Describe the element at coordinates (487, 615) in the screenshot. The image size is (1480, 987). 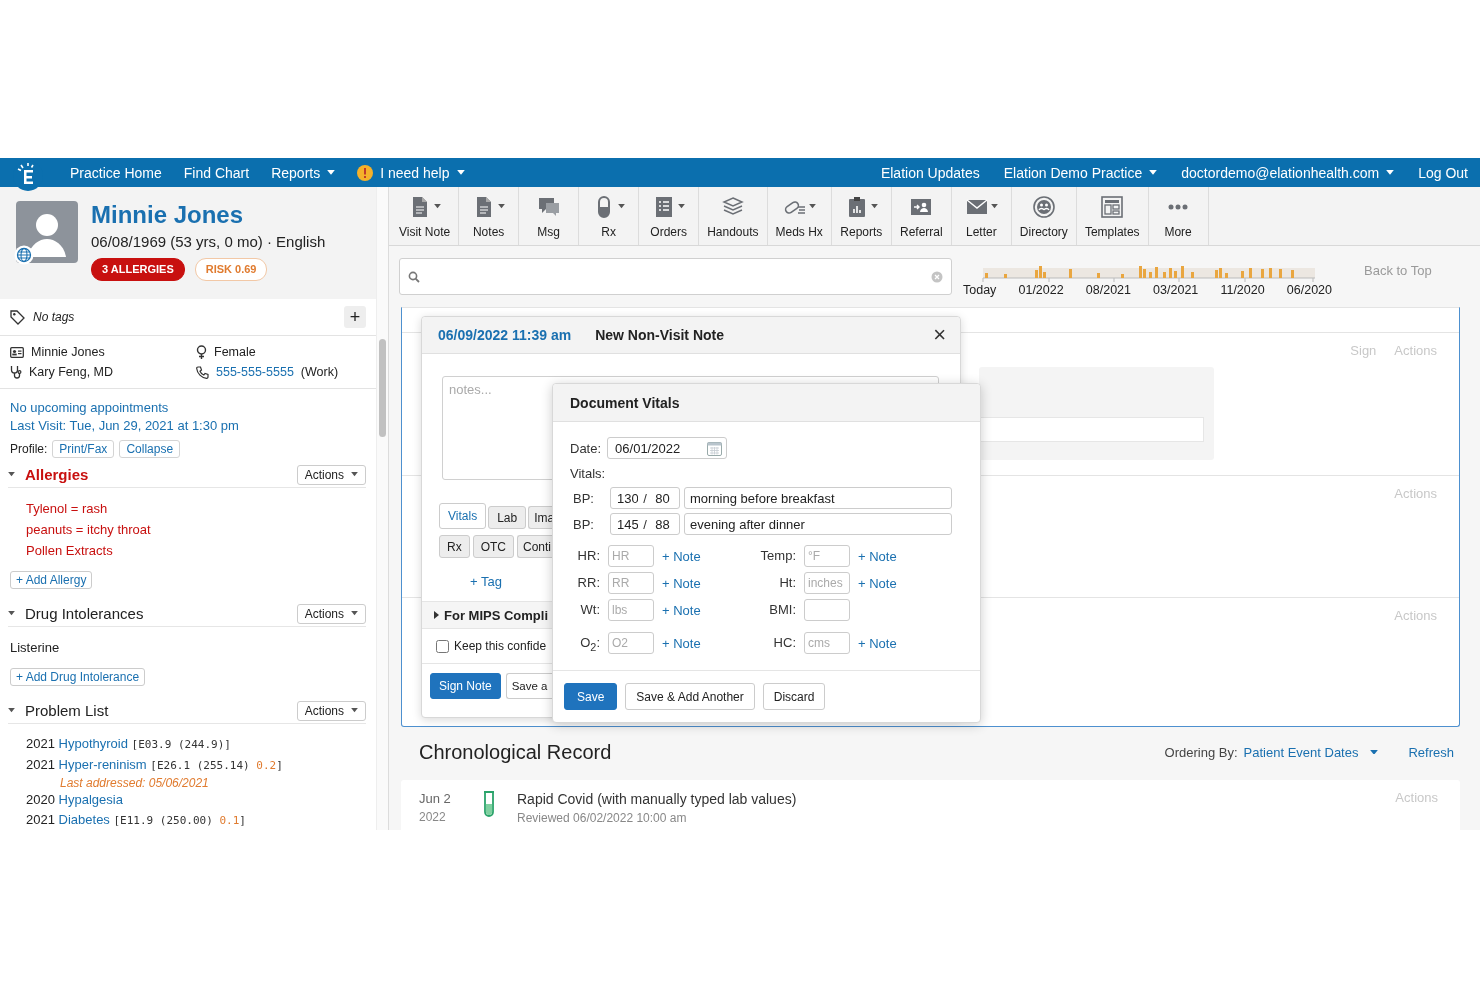
I see `collapsible-header: For MIPS Compli` at that location.